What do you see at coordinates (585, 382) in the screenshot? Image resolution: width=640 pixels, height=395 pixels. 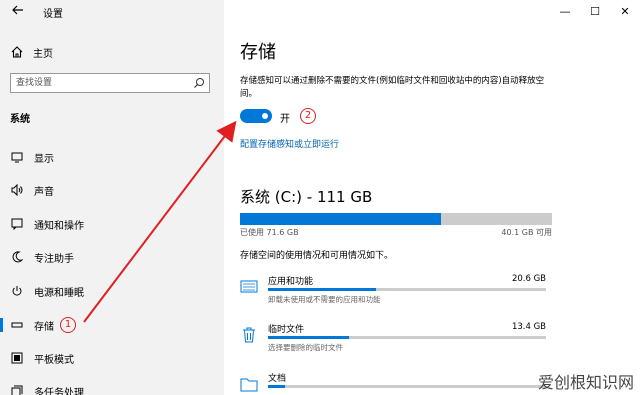 I see `watermark: 爱创根知识网` at bounding box center [585, 382].